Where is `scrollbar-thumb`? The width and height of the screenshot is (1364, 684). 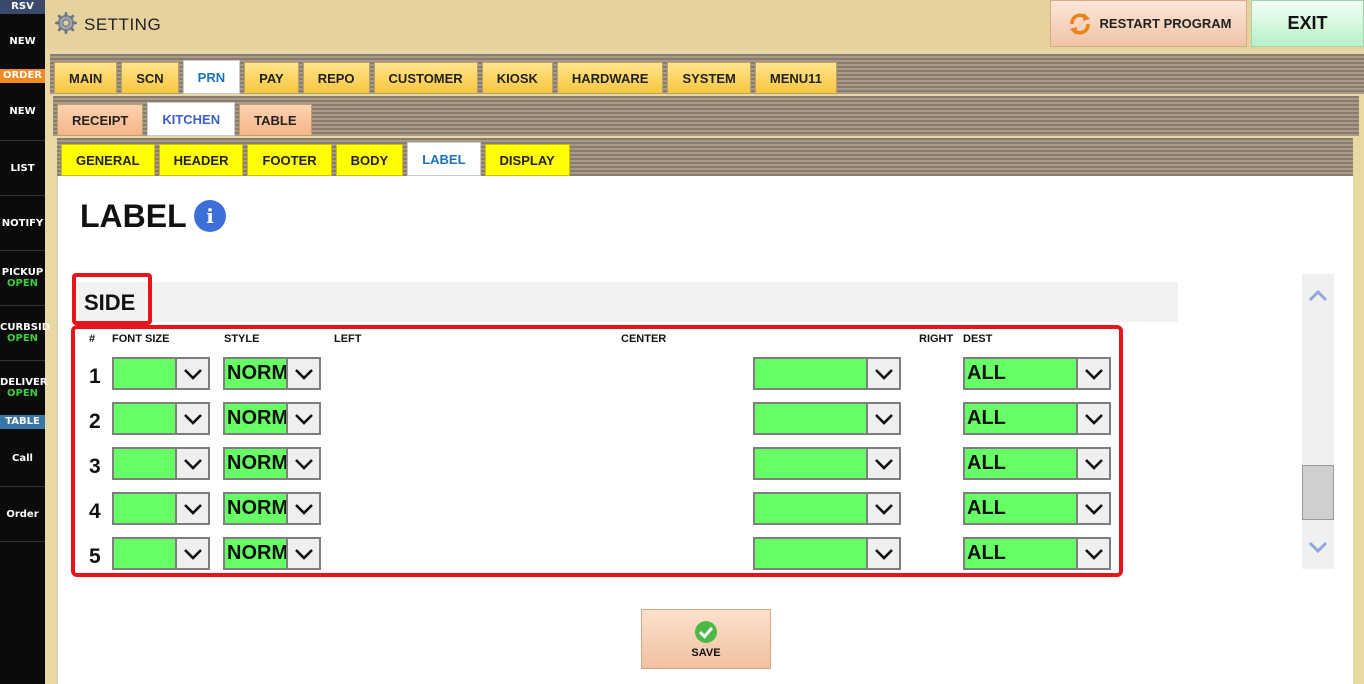
scrollbar-thumb is located at coordinates (1318, 492).